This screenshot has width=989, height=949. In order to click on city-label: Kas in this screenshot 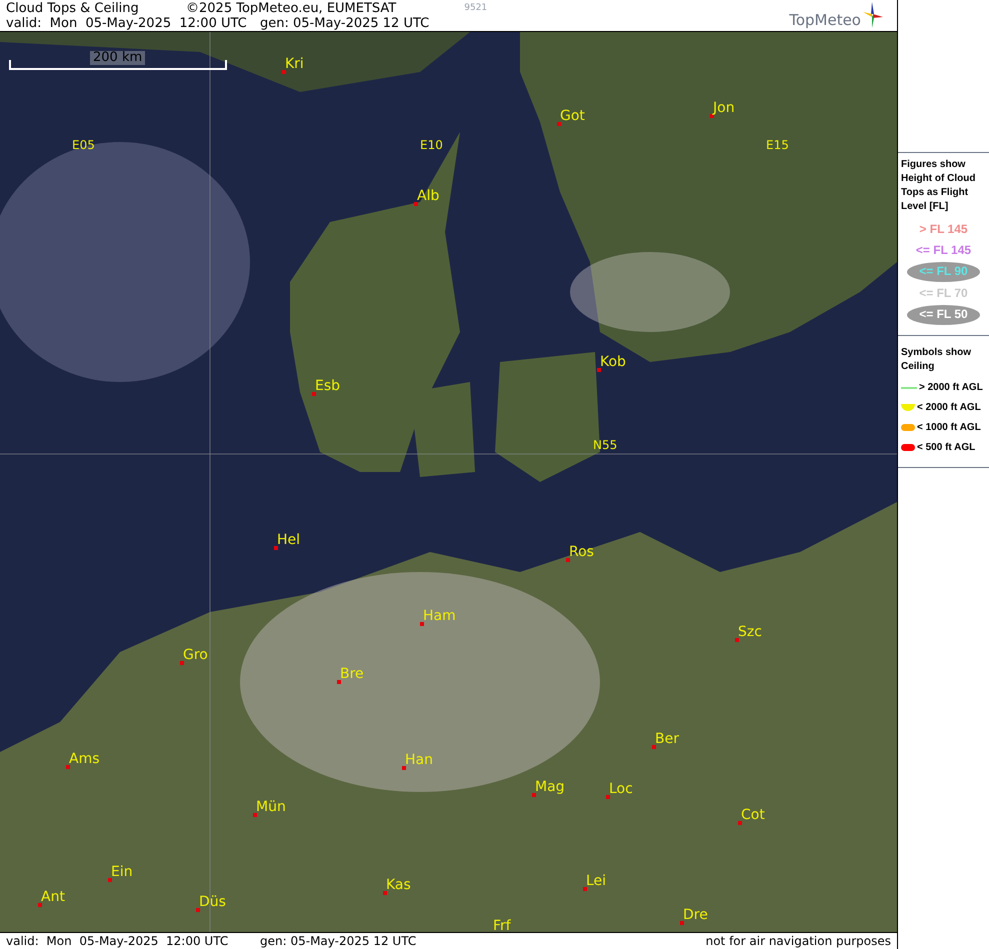, I will do `click(398, 885)`.